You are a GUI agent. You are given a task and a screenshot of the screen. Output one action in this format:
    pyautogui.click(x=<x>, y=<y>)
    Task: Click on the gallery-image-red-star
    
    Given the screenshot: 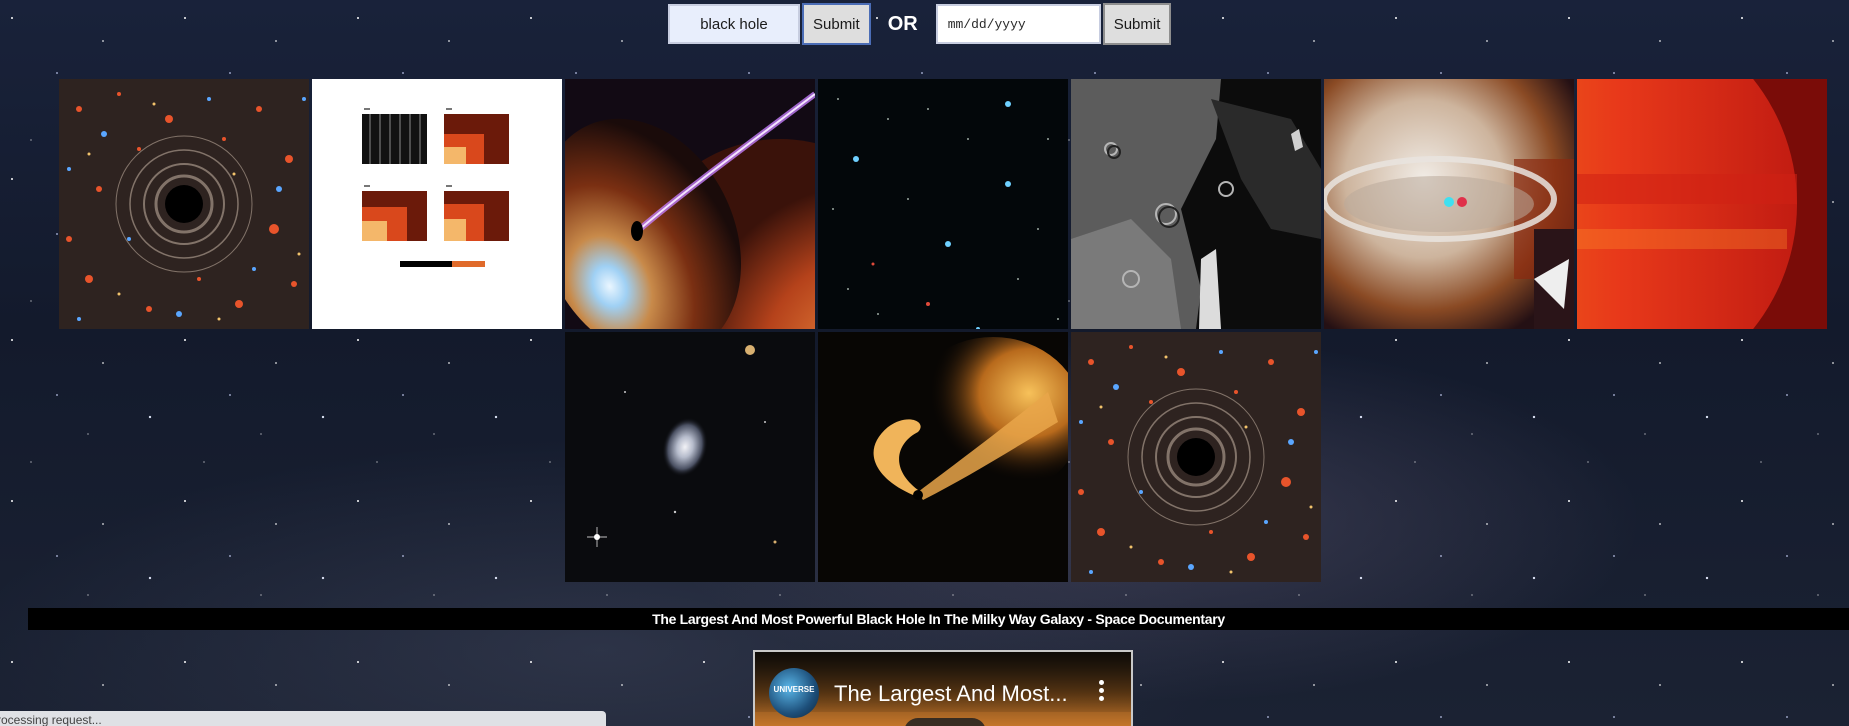 What is the action you would take?
    pyautogui.click(x=1702, y=204)
    